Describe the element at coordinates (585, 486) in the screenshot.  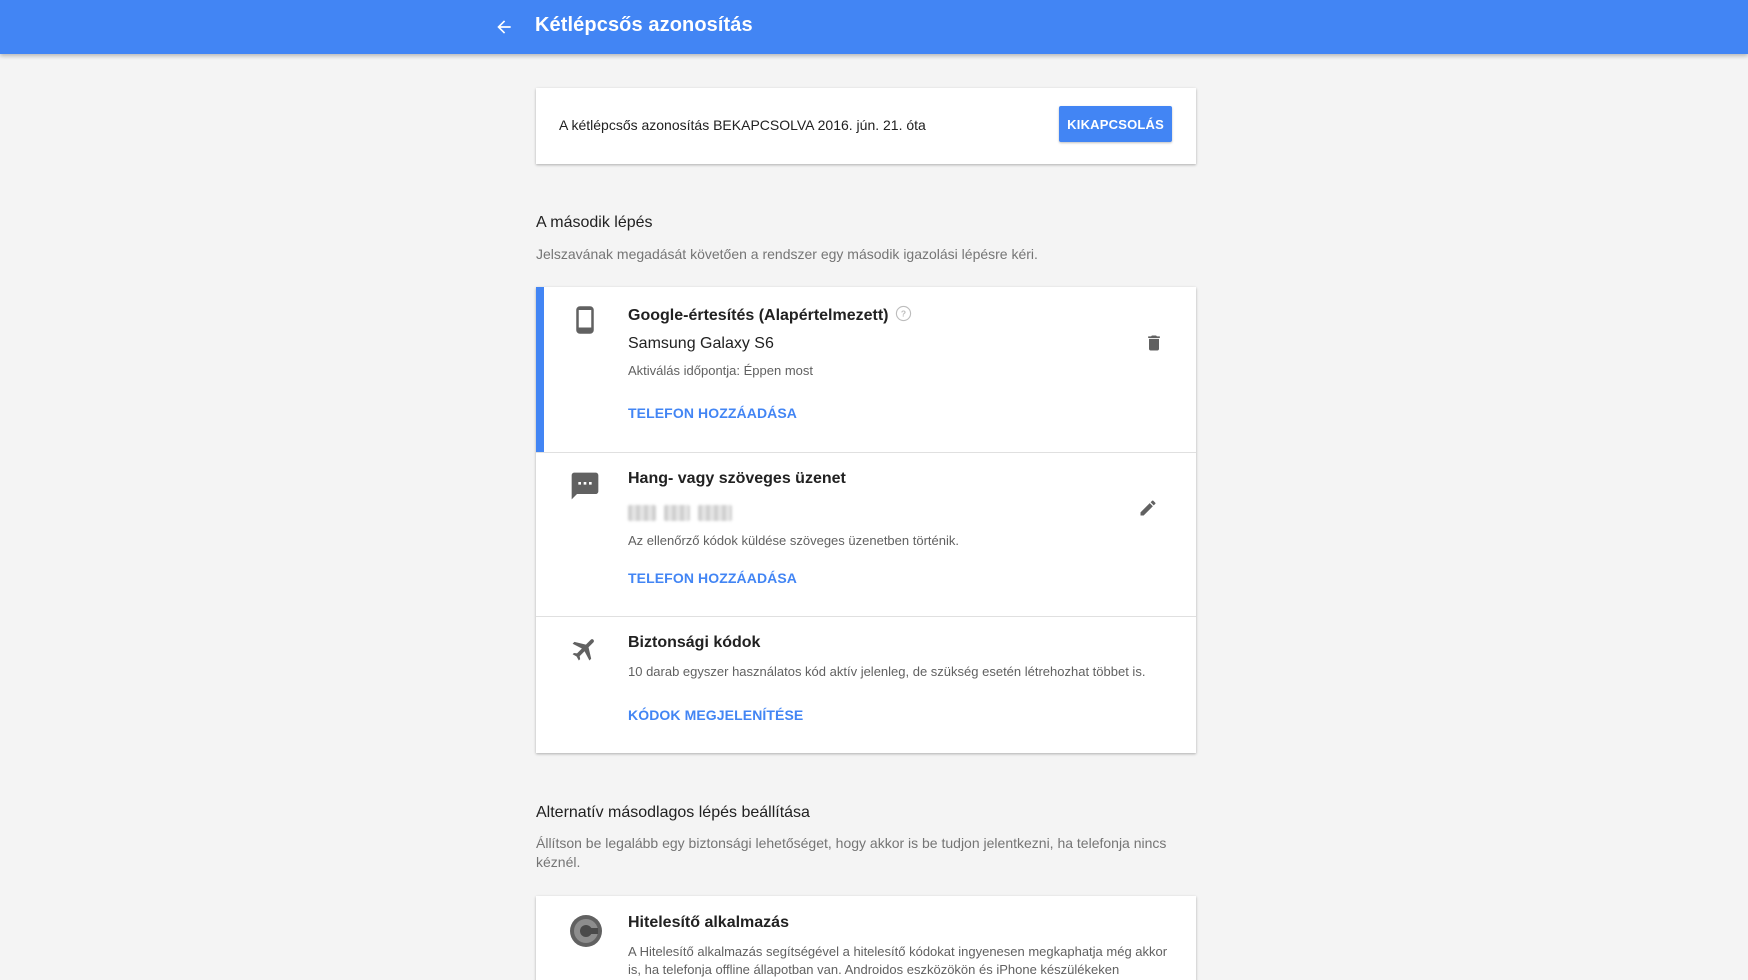
I see `sms-icon` at that location.